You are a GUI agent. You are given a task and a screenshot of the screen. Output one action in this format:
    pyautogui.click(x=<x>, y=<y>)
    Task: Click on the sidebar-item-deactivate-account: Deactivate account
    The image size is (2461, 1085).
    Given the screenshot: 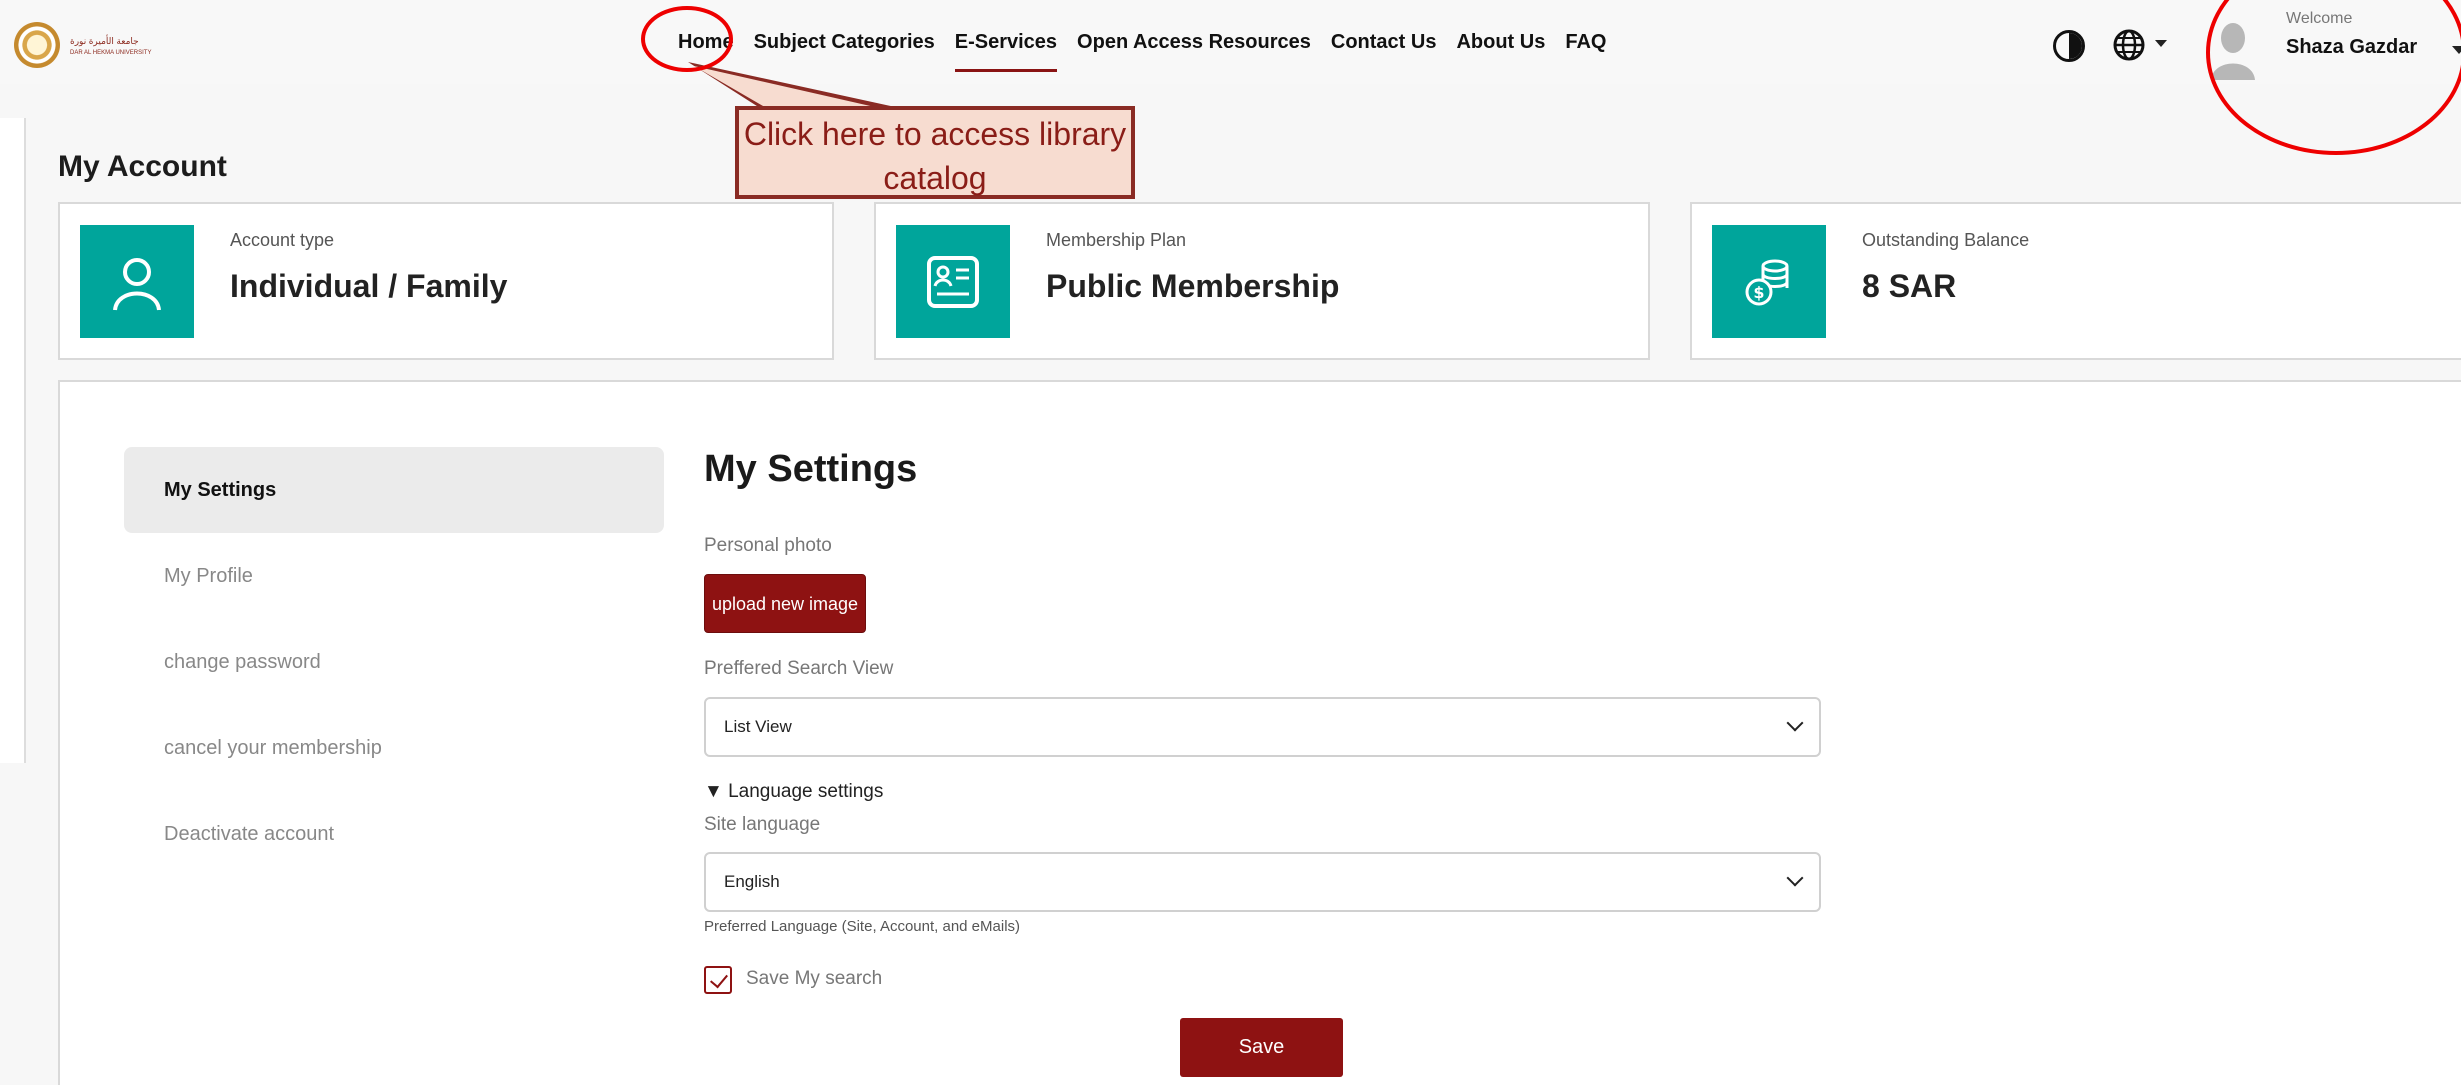 What is the action you would take?
    pyautogui.click(x=394, y=834)
    